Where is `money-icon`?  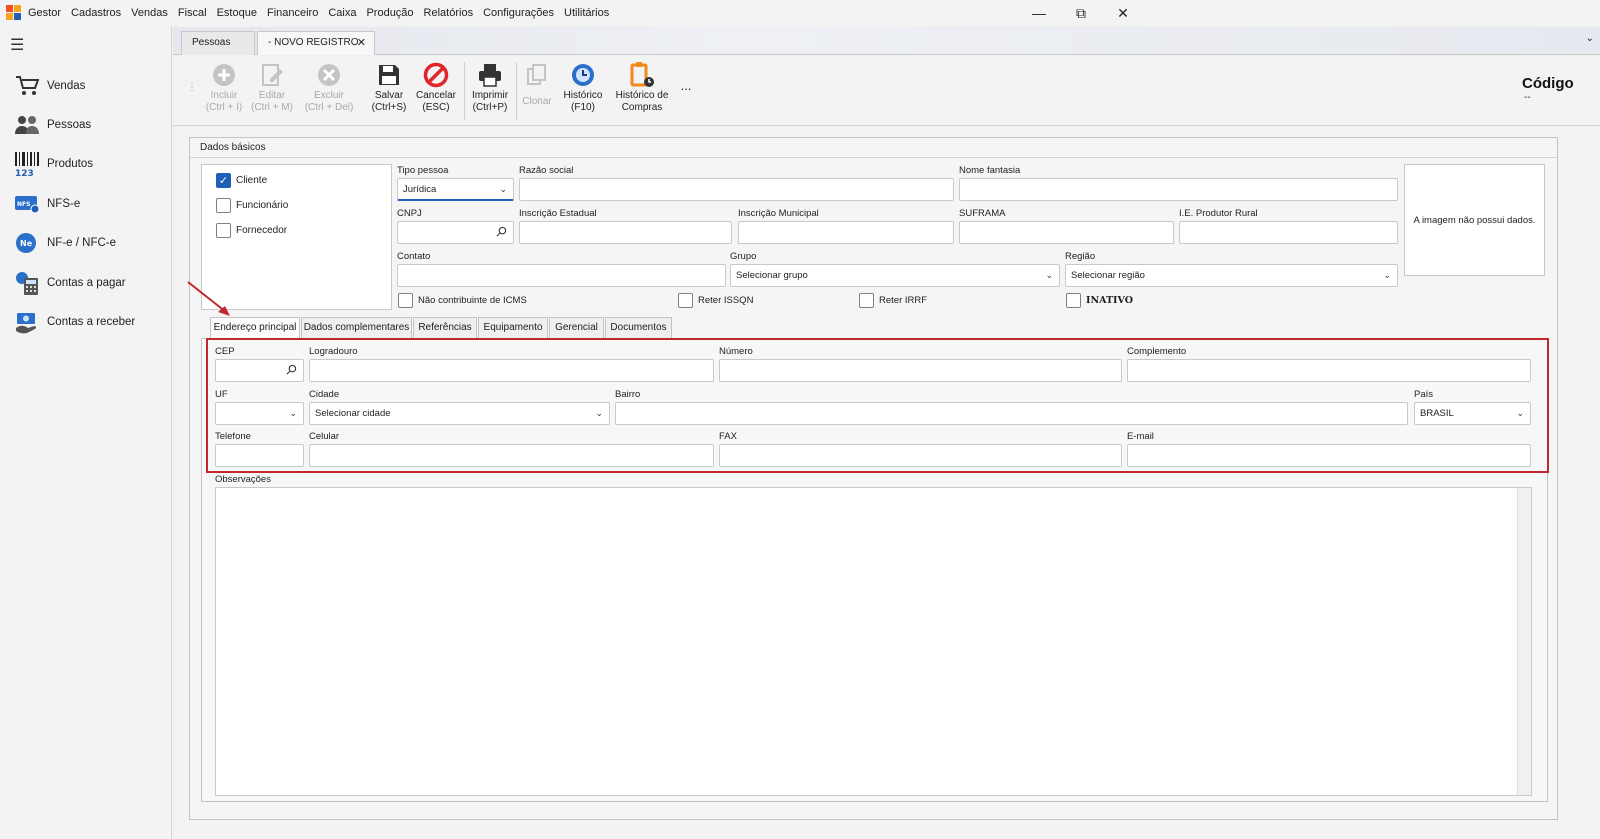
money-icon is located at coordinates (27, 322).